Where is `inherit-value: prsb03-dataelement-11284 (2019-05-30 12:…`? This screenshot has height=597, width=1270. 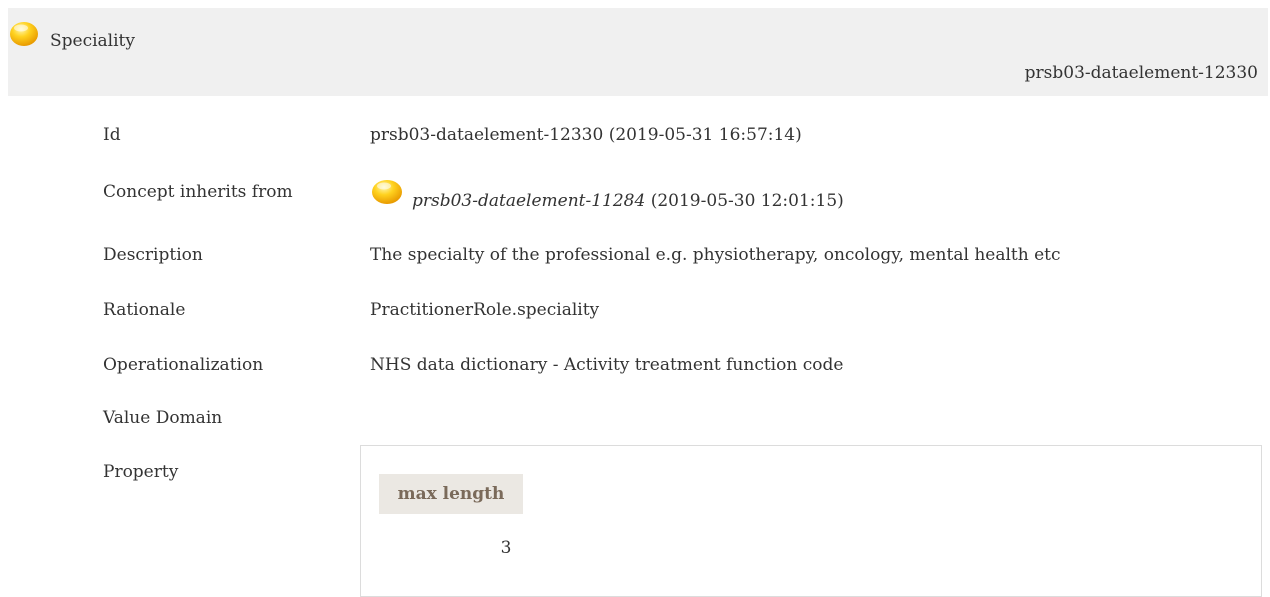
inherit-value: prsb03-dataelement-11284 (2019-05-30 12:… is located at coordinates (628, 201).